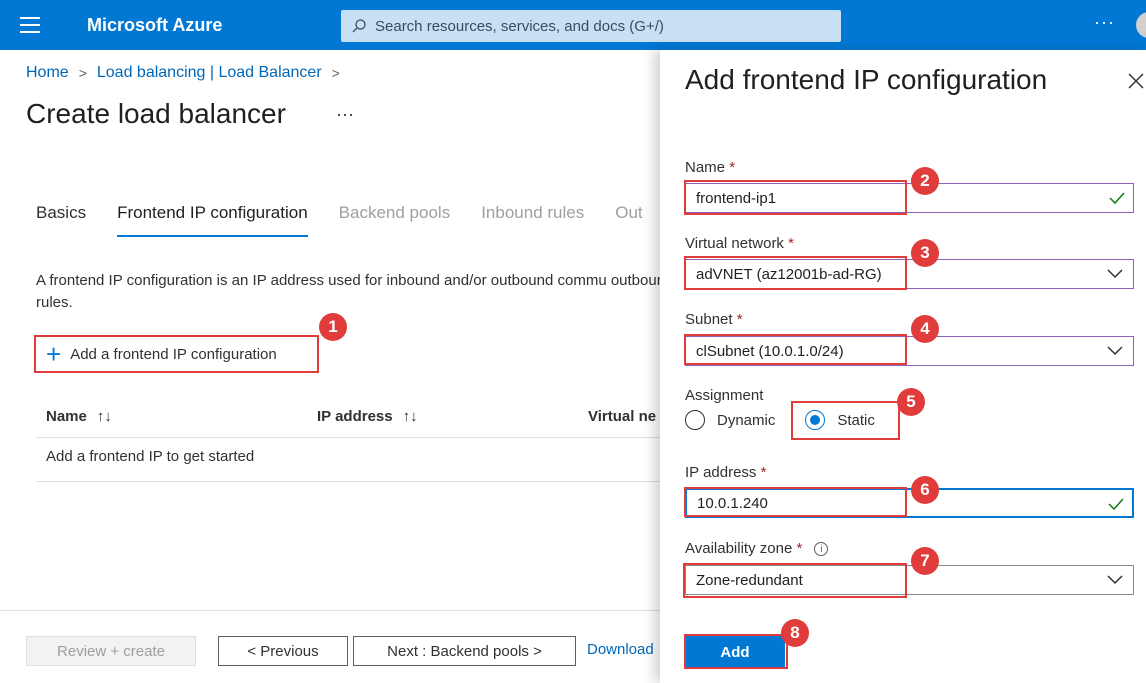 The image size is (1146, 683). Describe the element at coordinates (746, 420) in the screenshot. I see `radio-dynamic-label: Dynamic` at that location.